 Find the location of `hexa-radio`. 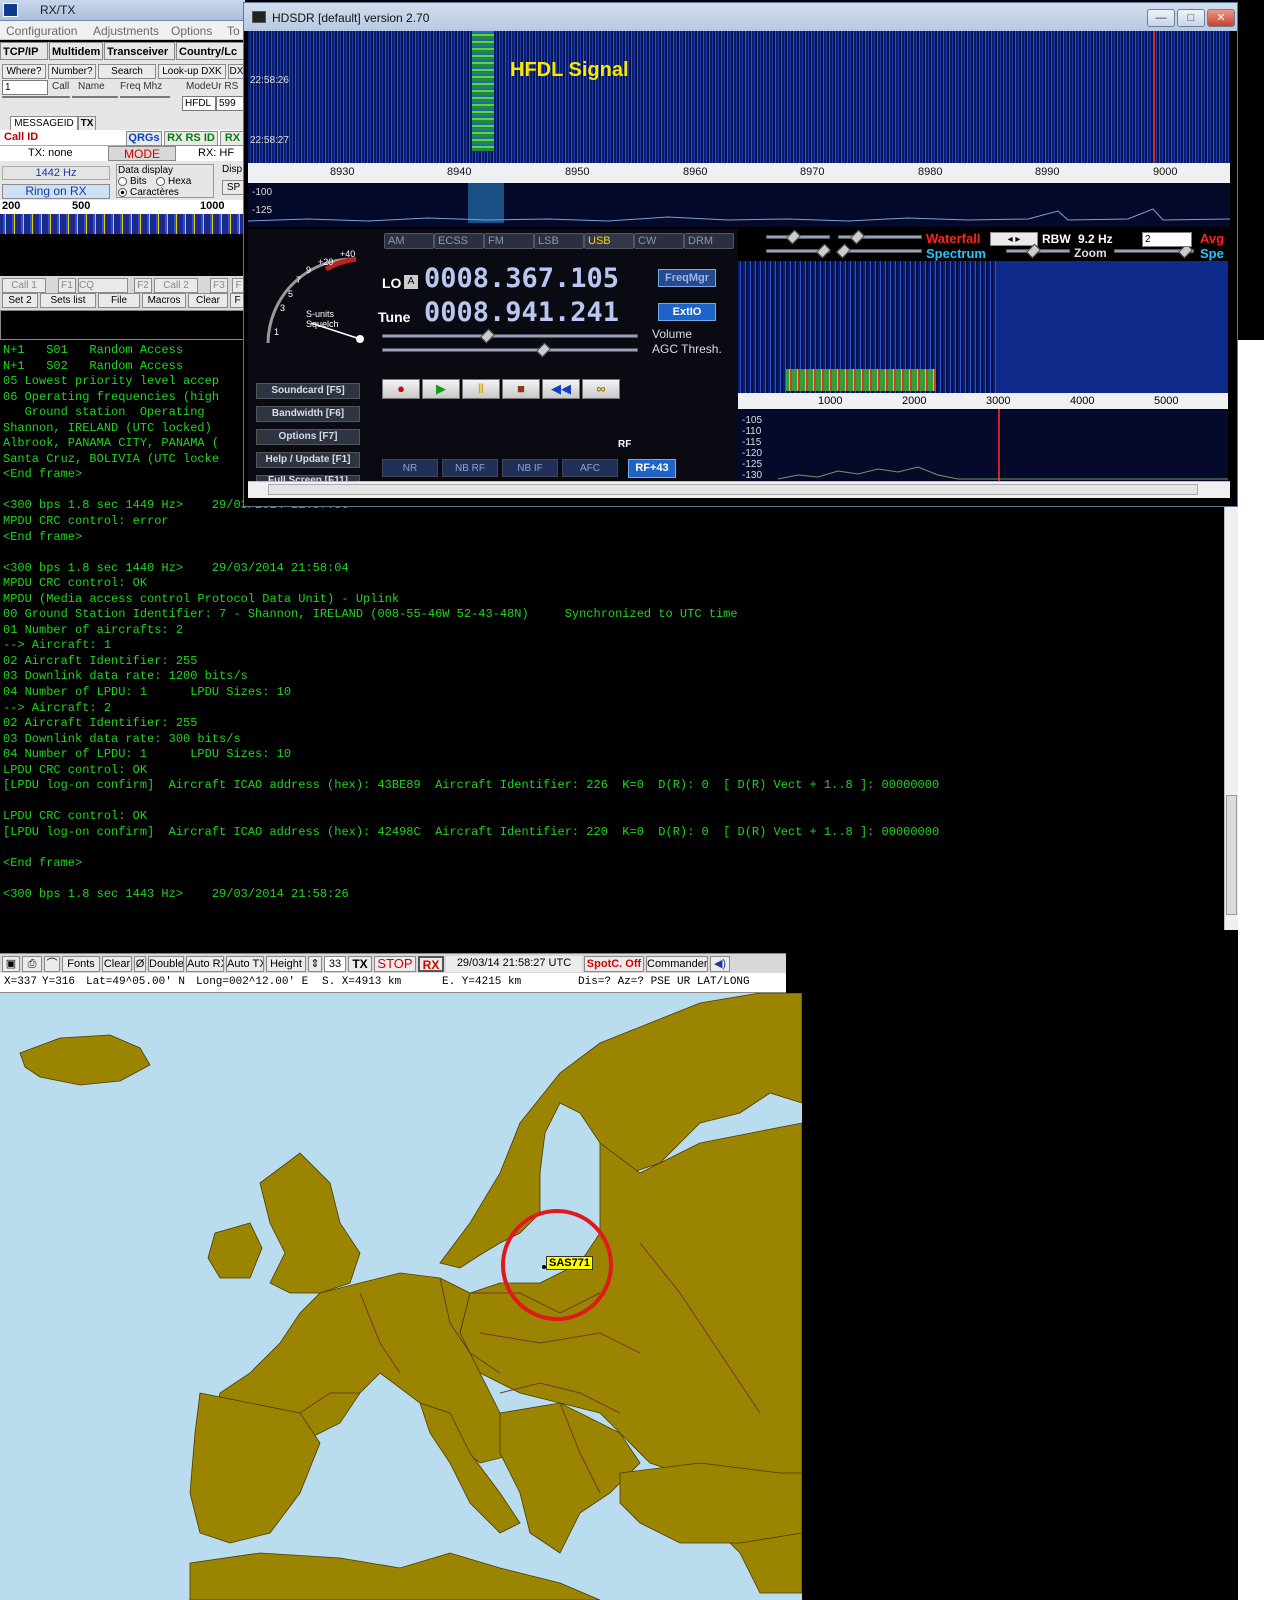

hexa-radio is located at coordinates (160, 181).